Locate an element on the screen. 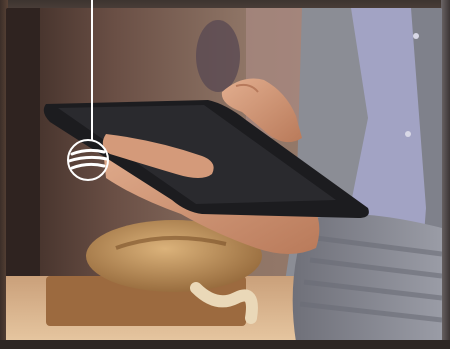 The image size is (450, 349). frame-edge-right is located at coordinates (445, 174).